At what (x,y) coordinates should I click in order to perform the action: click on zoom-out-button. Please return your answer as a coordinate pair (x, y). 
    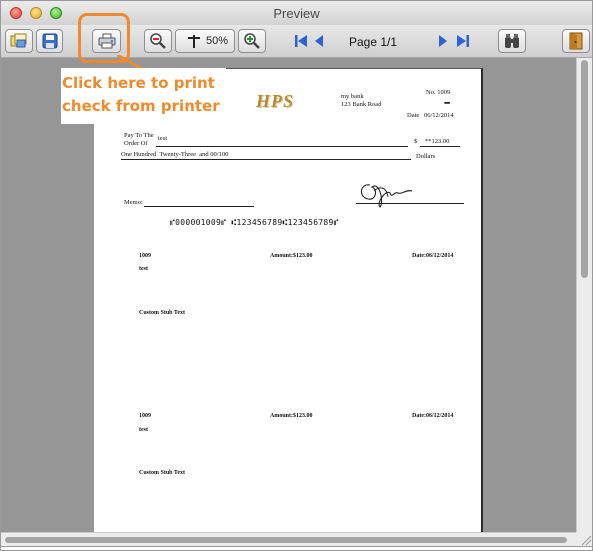
    Looking at the image, I should click on (158, 41).